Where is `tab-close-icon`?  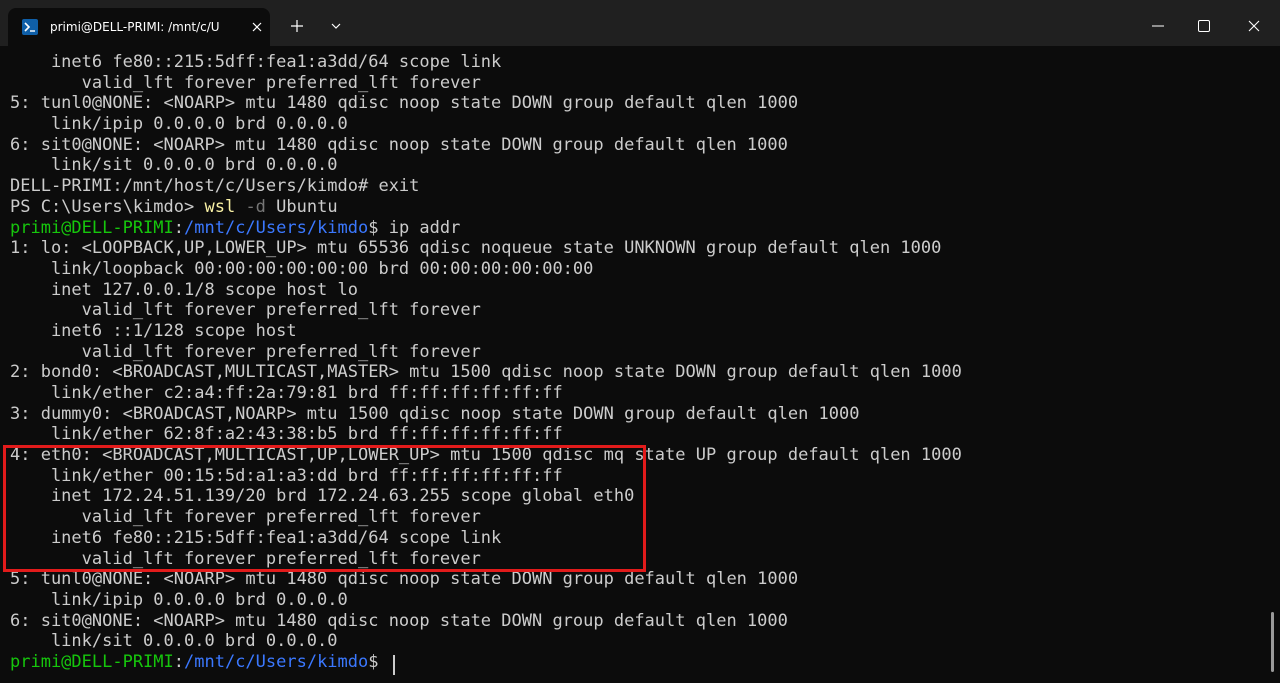
tab-close-icon is located at coordinates (257, 27).